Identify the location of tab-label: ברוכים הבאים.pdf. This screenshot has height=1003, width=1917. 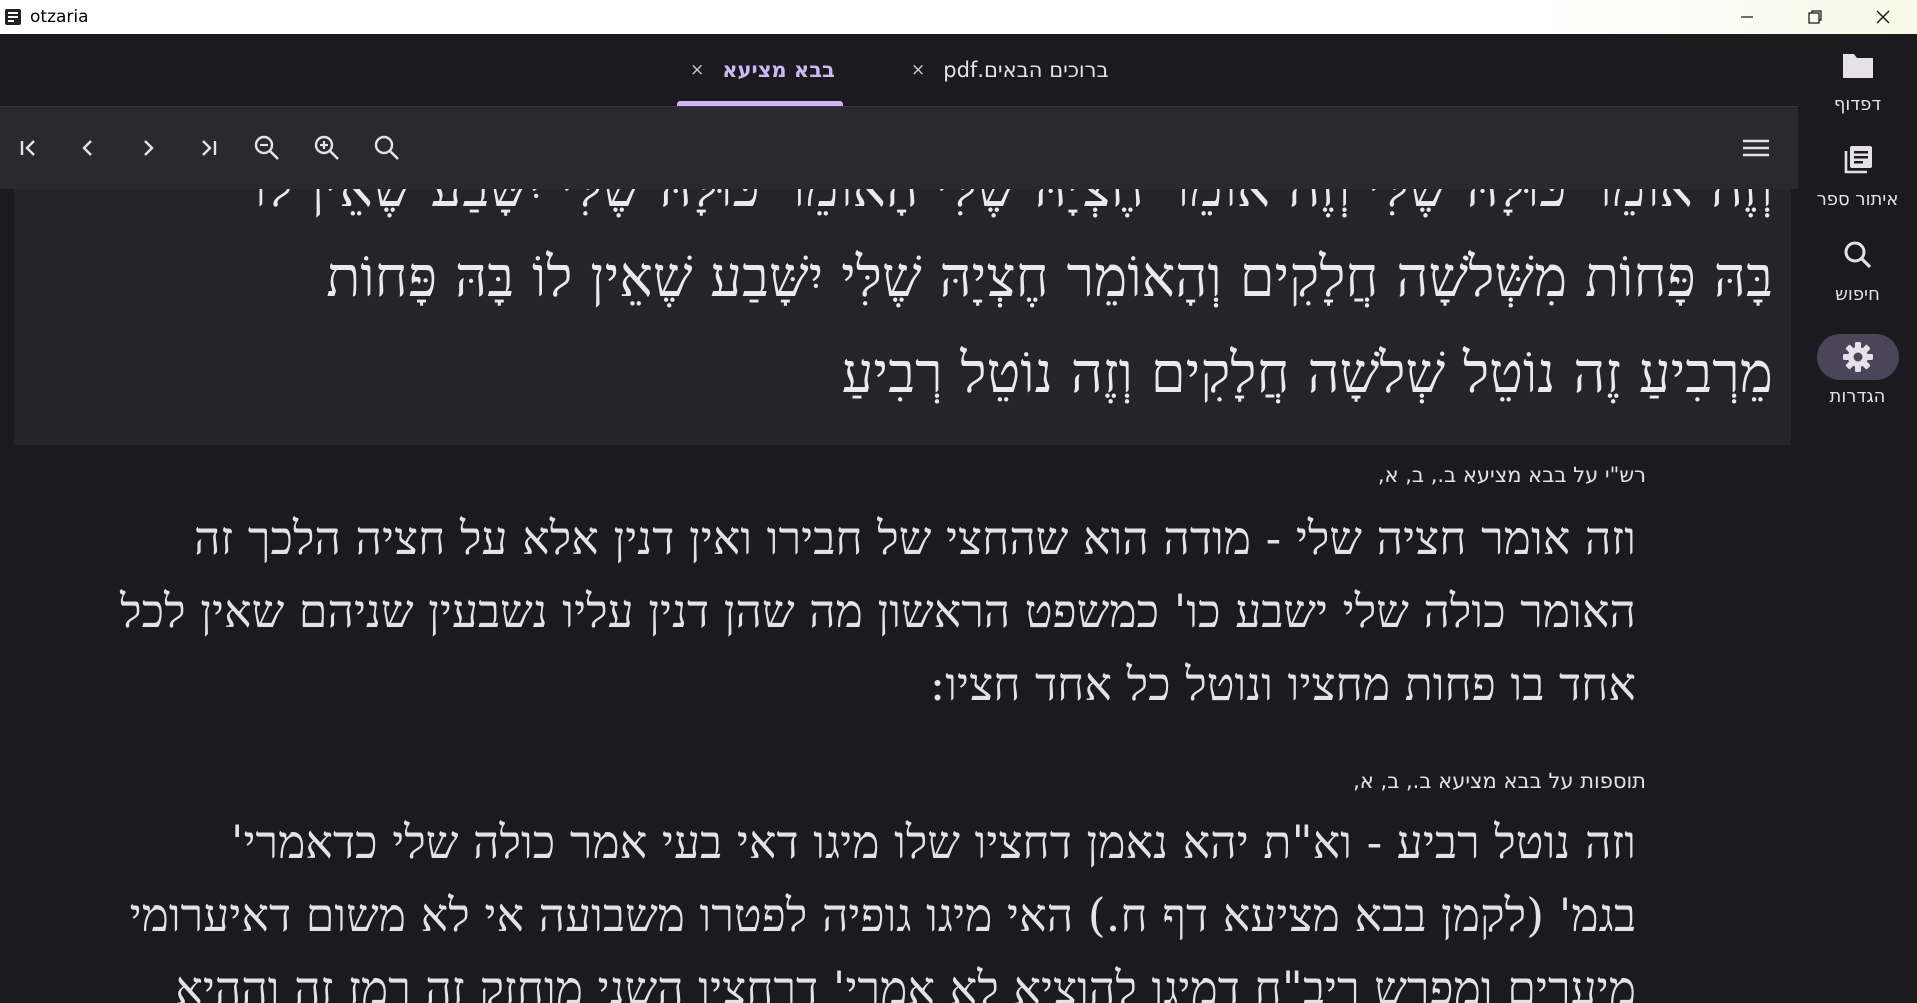
(1026, 70).